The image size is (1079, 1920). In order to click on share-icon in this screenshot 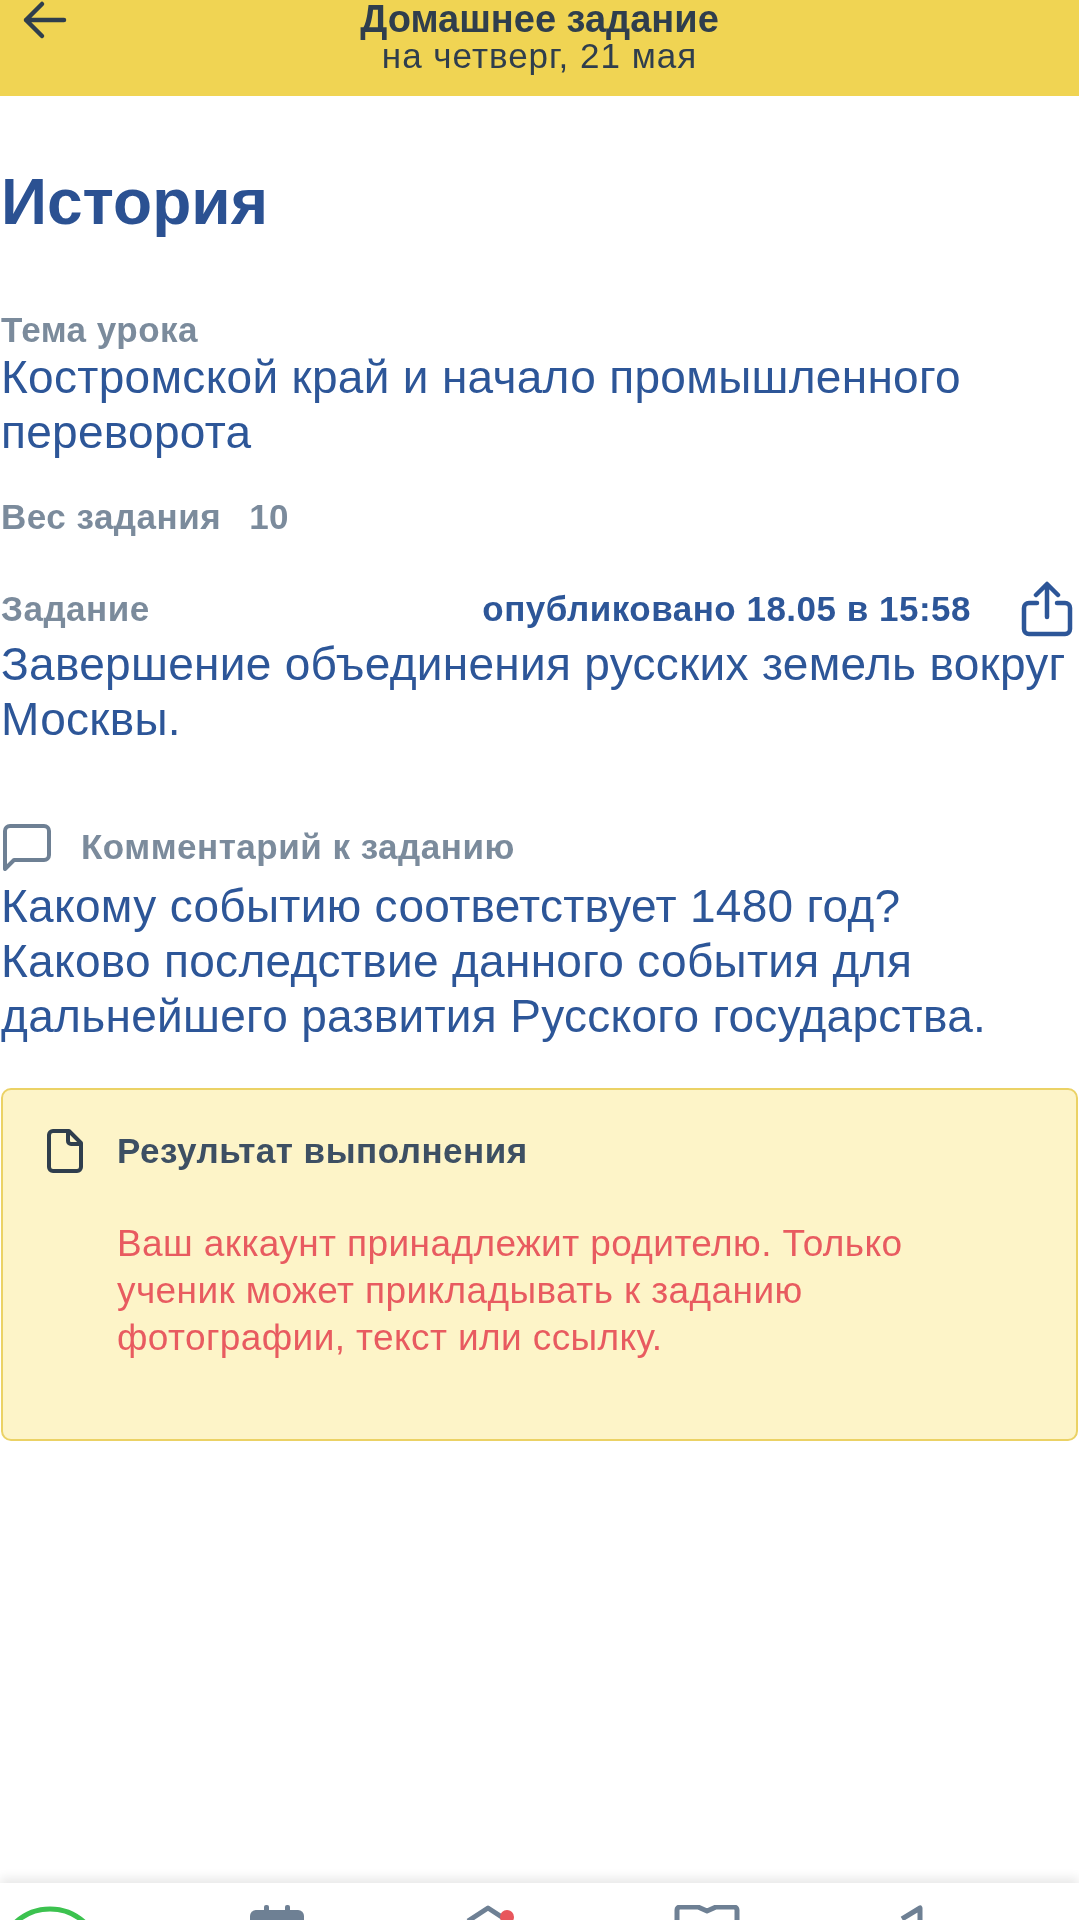, I will do `click(1047, 609)`.